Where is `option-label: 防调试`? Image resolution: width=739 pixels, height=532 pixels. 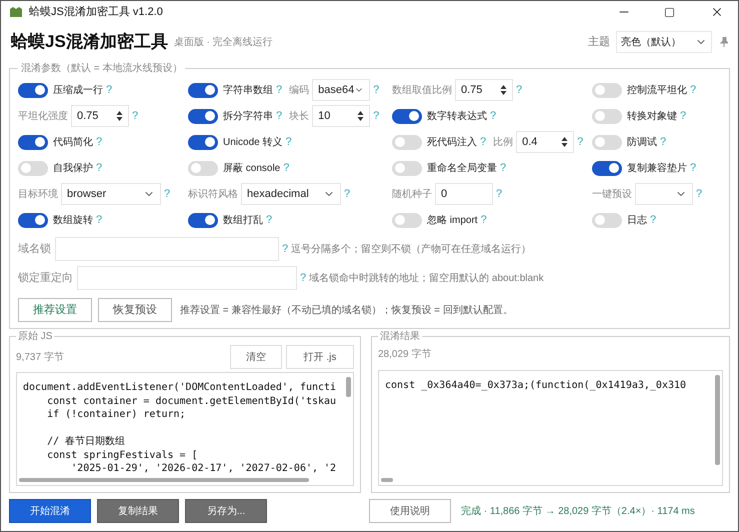
option-label: 防调试 is located at coordinates (642, 143).